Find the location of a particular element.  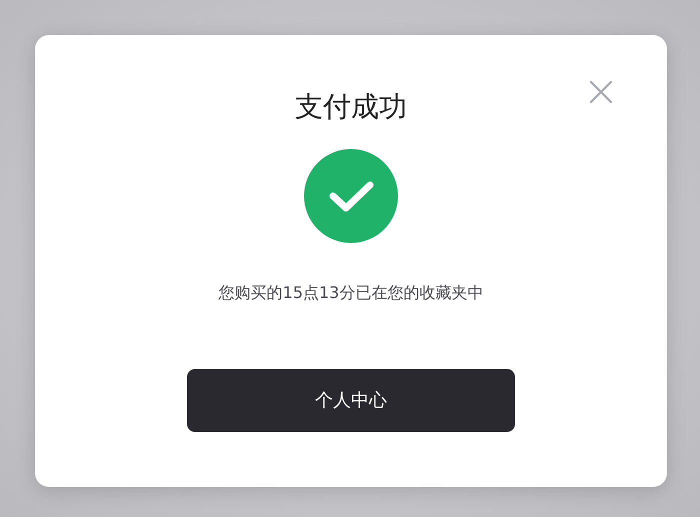

close-button is located at coordinates (601, 92).